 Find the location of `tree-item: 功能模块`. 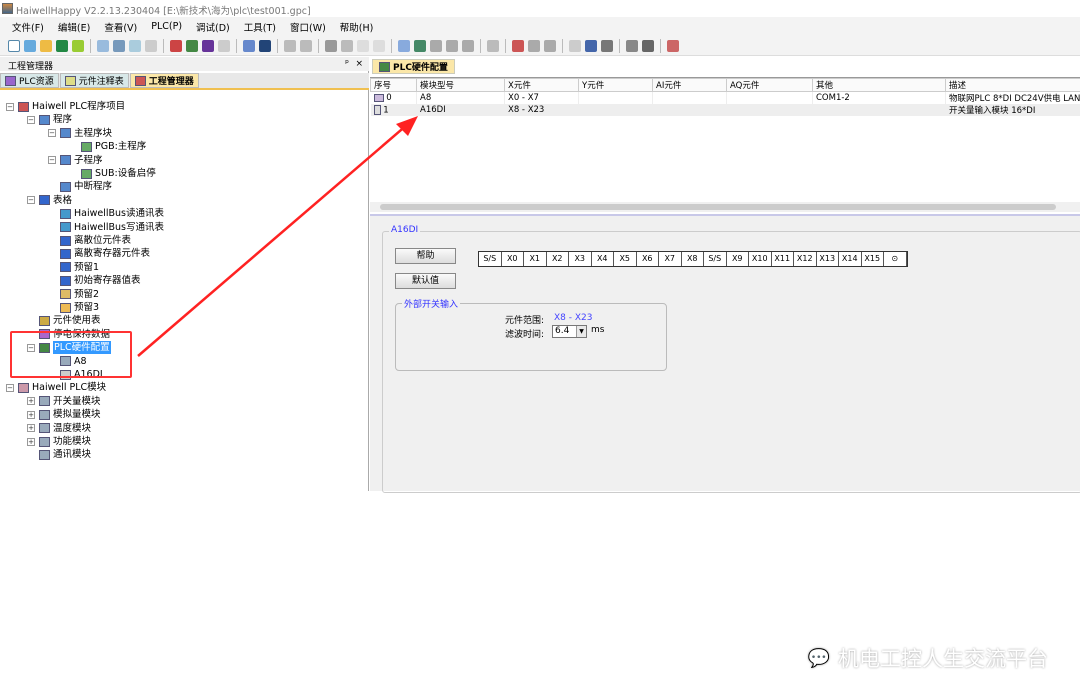

tree-item: 功能模块 is located at coordinates (65, 441).